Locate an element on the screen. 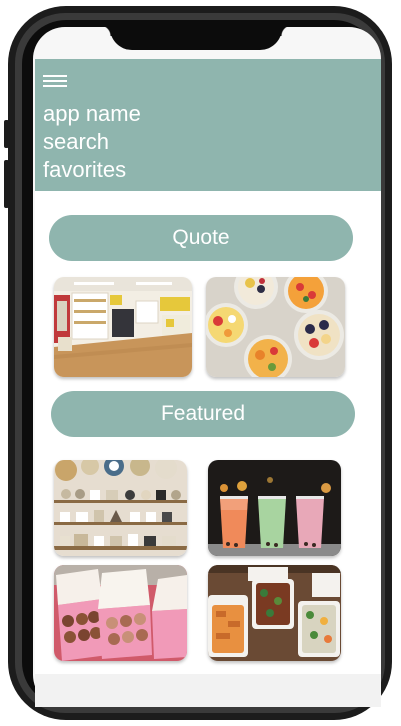 Image resolution: width=401 pixels, height=726 pixels. hamburger-icon is located at coordinates (55, 81).